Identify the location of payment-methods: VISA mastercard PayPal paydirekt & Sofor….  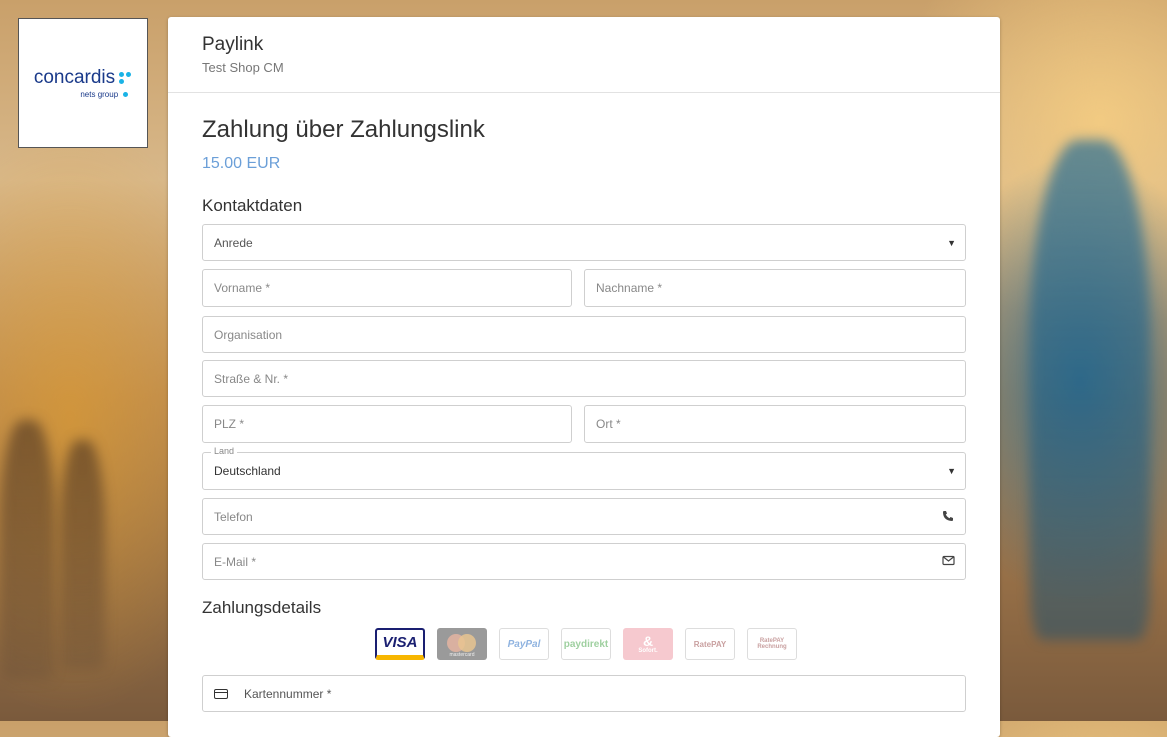
(586, 644).